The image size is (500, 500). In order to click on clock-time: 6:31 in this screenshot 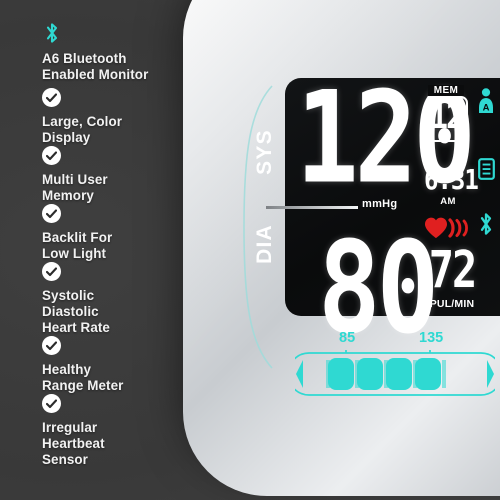, I will do `click(451, 180)`.